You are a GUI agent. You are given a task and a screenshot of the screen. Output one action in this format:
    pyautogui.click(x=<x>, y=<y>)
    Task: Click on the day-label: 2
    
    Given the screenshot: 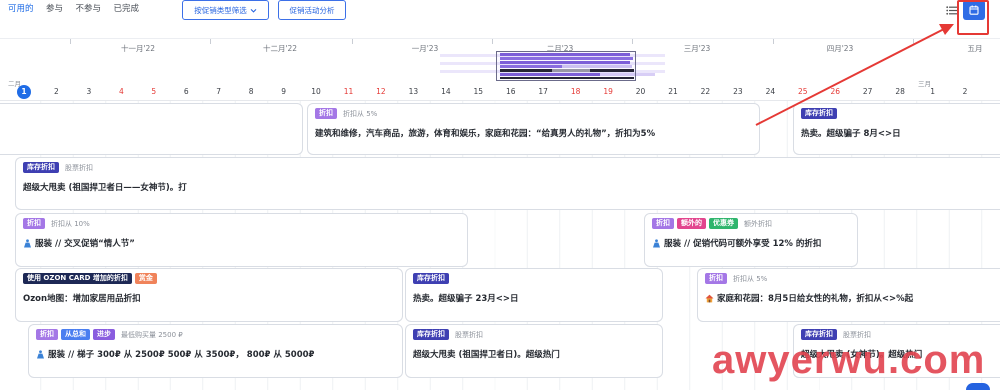 What is the action you would take?
    pyautogui.click(x=965, y=91)
    